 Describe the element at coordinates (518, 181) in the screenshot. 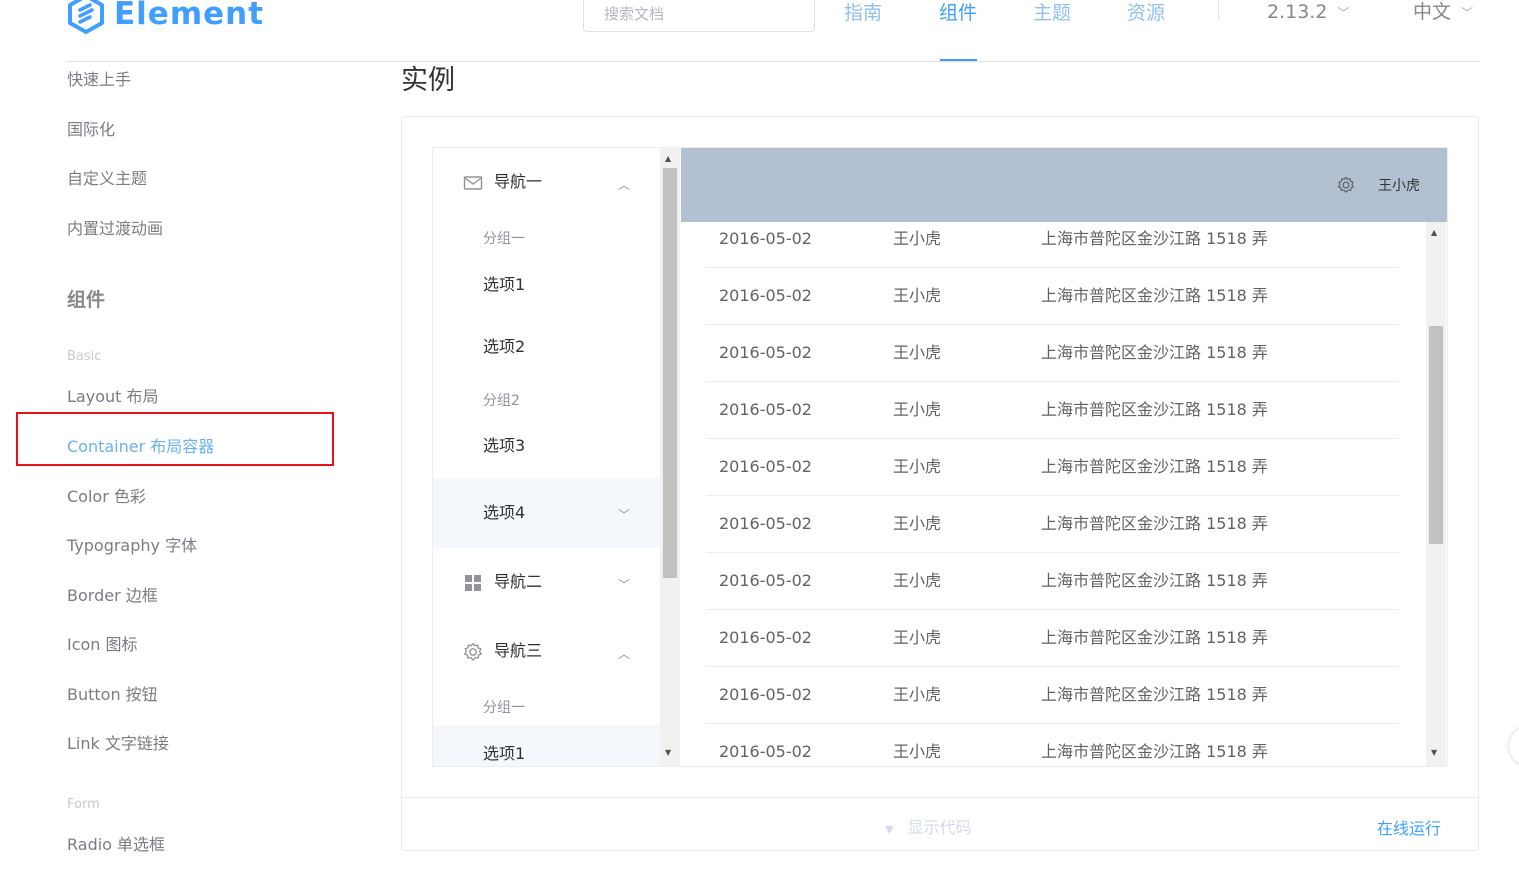

I see `menu-nav1-label: 导航一` at that location.